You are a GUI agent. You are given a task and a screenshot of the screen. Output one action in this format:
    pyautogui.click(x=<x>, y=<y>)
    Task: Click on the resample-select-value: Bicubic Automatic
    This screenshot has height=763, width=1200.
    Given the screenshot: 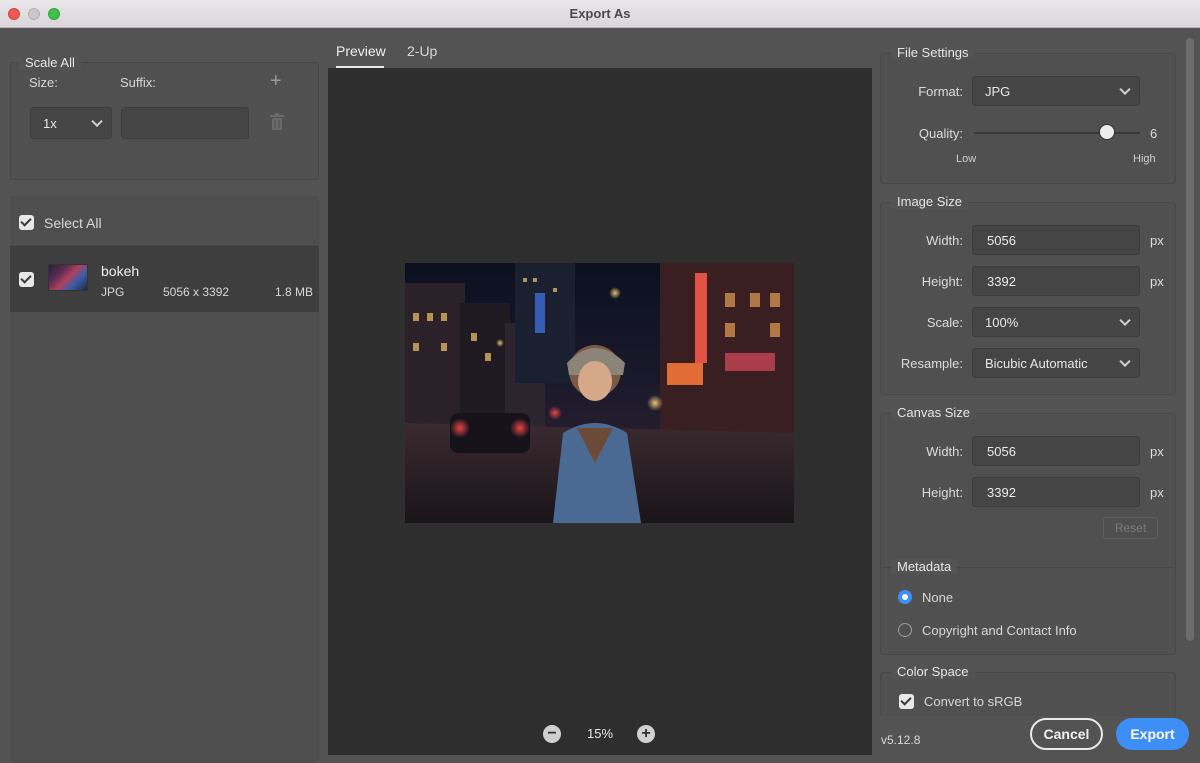 What is the action you would take?
    pyautogui.click(x=1036, y=363)
    